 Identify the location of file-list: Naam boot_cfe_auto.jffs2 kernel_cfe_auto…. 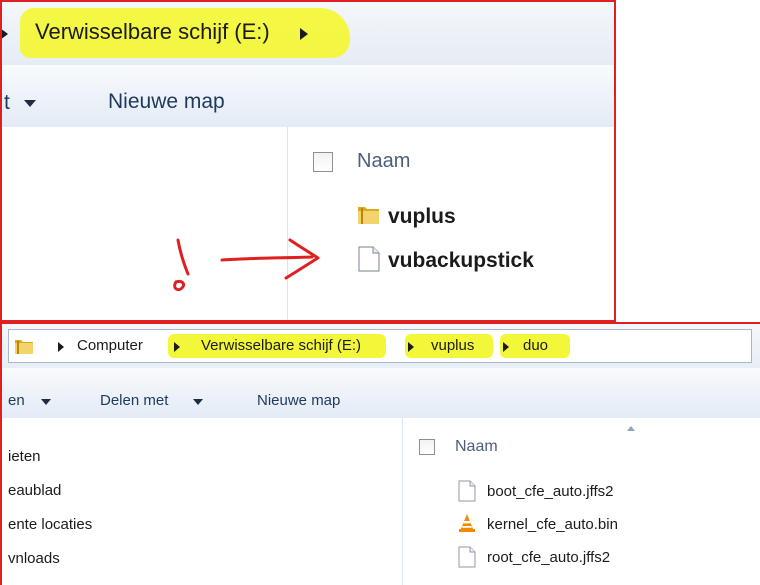
(581, 501).